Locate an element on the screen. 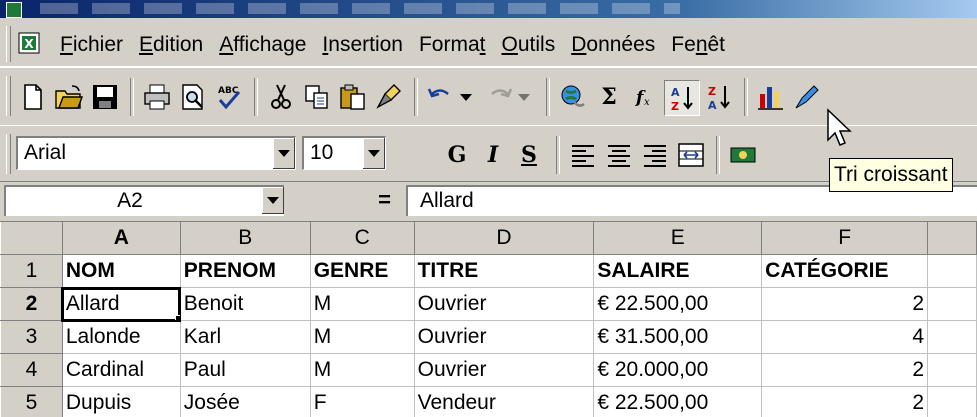 This screenshot has width=977, height=417. cell: NOM is located at coordinates (121, 271).